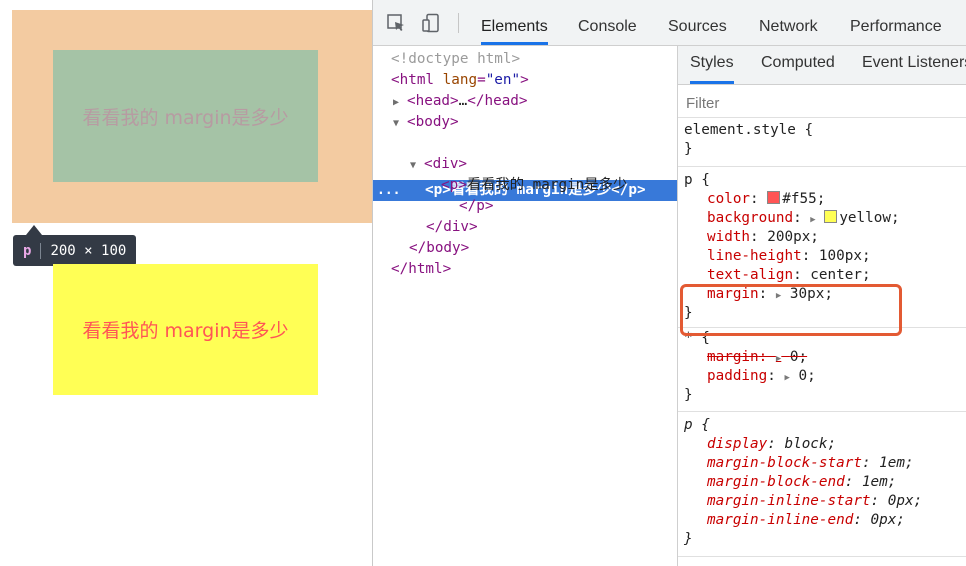 Image resolution: width=966 pixels, height=566 pixels. Describe the element at coordinates (896, 22) in the screenshot. I see `tab-performance: Performance` at that location.